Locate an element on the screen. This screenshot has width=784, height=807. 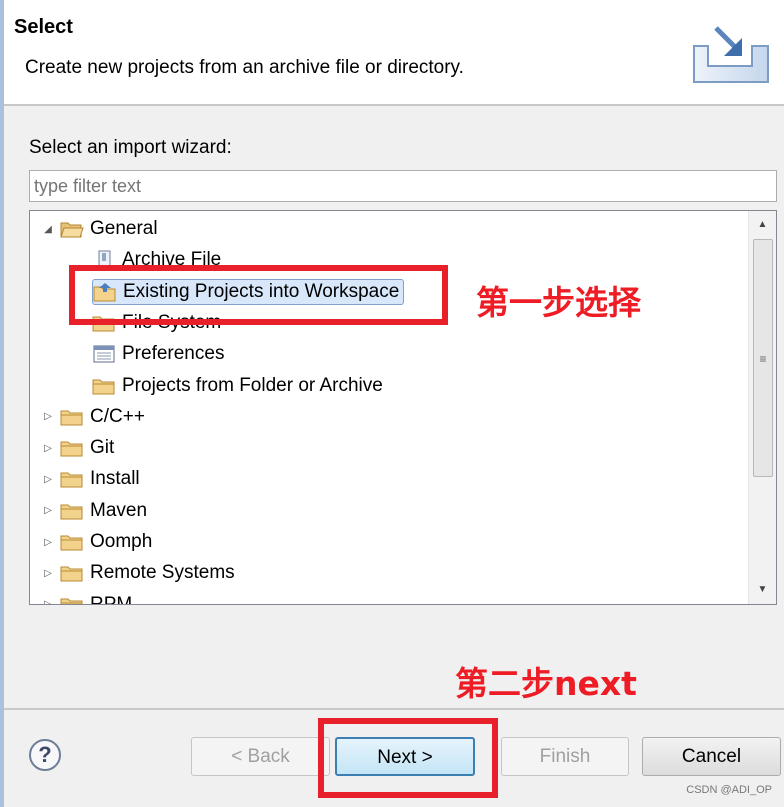
tree-item-label: Maven is located at coordinates (119, 510).